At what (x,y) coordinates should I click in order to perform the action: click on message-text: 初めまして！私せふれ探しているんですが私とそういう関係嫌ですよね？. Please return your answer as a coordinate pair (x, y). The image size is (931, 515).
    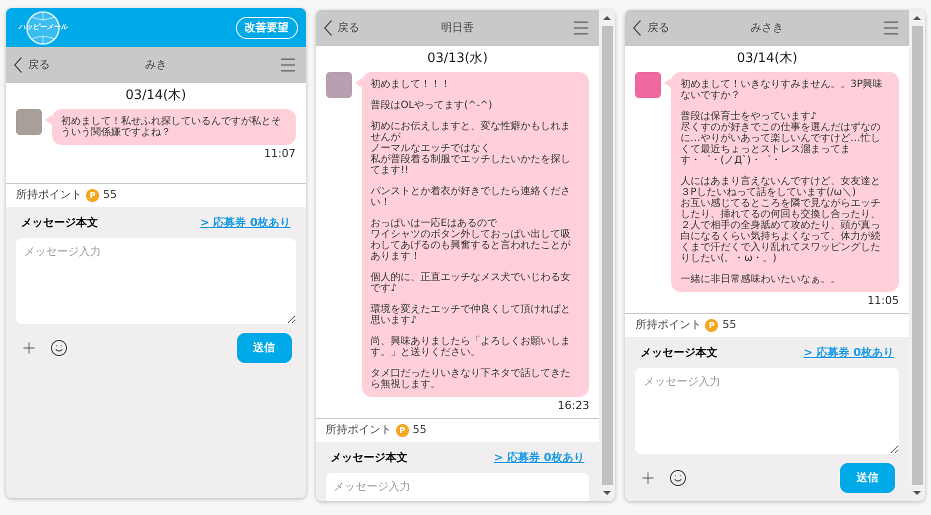
    Looking at the image, I should click on (171, 127).